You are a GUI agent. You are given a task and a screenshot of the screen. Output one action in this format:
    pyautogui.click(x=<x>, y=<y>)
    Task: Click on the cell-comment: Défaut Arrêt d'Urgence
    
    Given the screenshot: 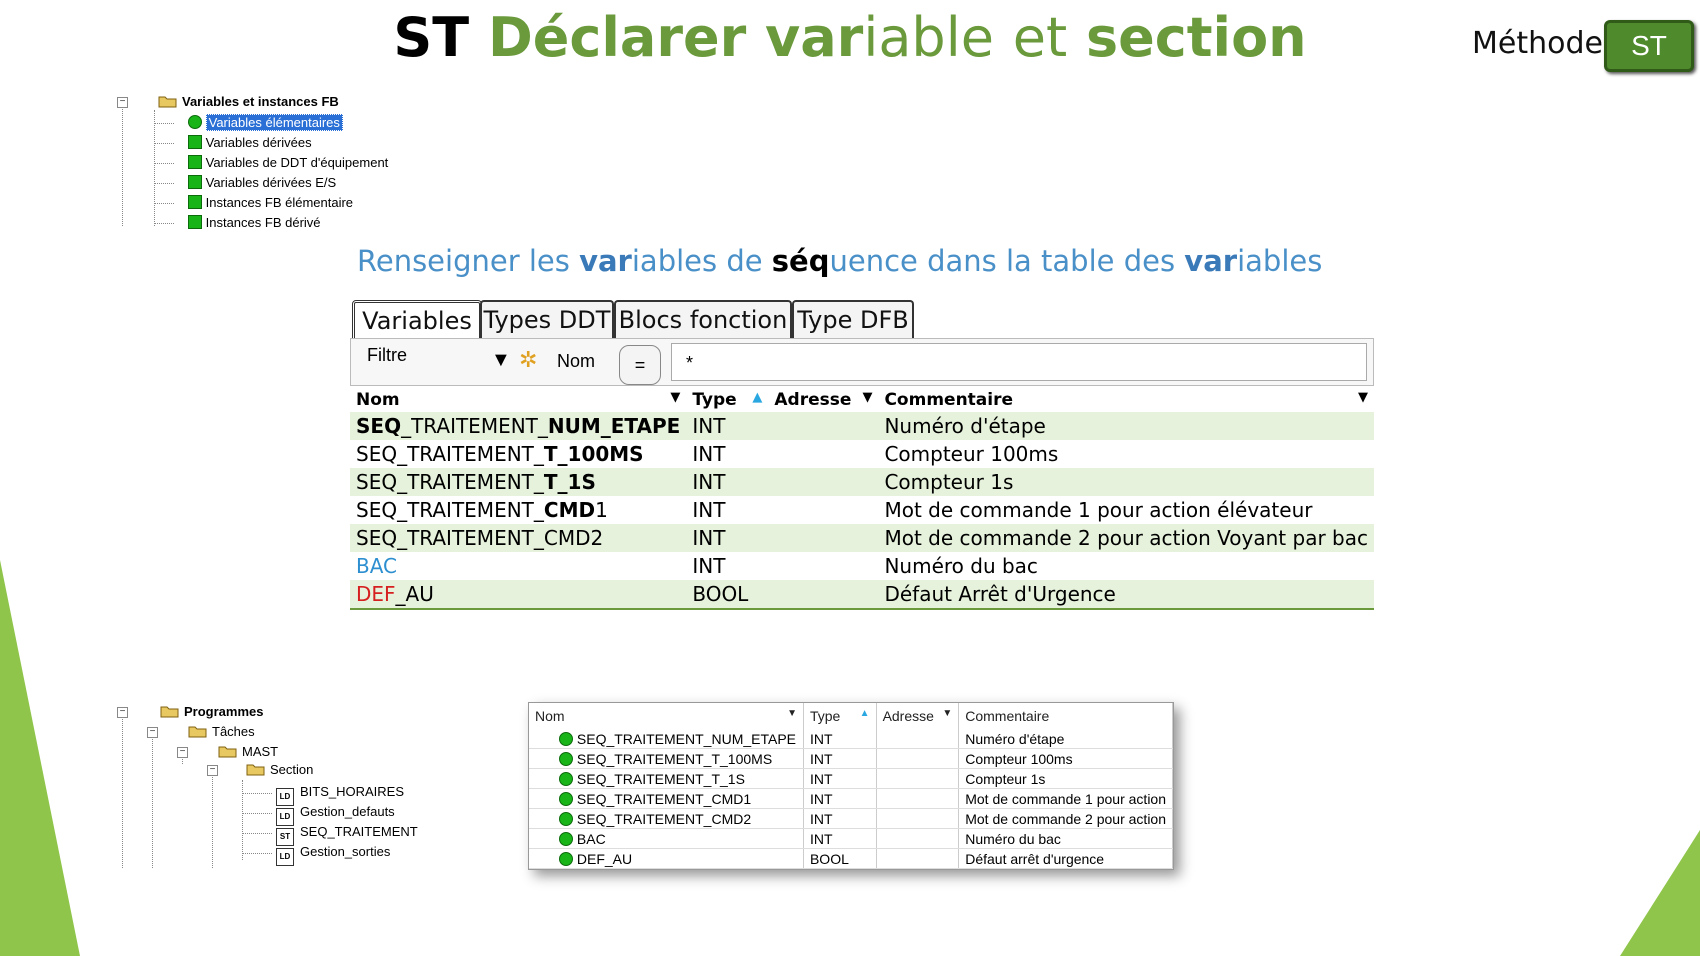 What is the action you would take?
    pyautogui.click(x=1126, y=595)
    